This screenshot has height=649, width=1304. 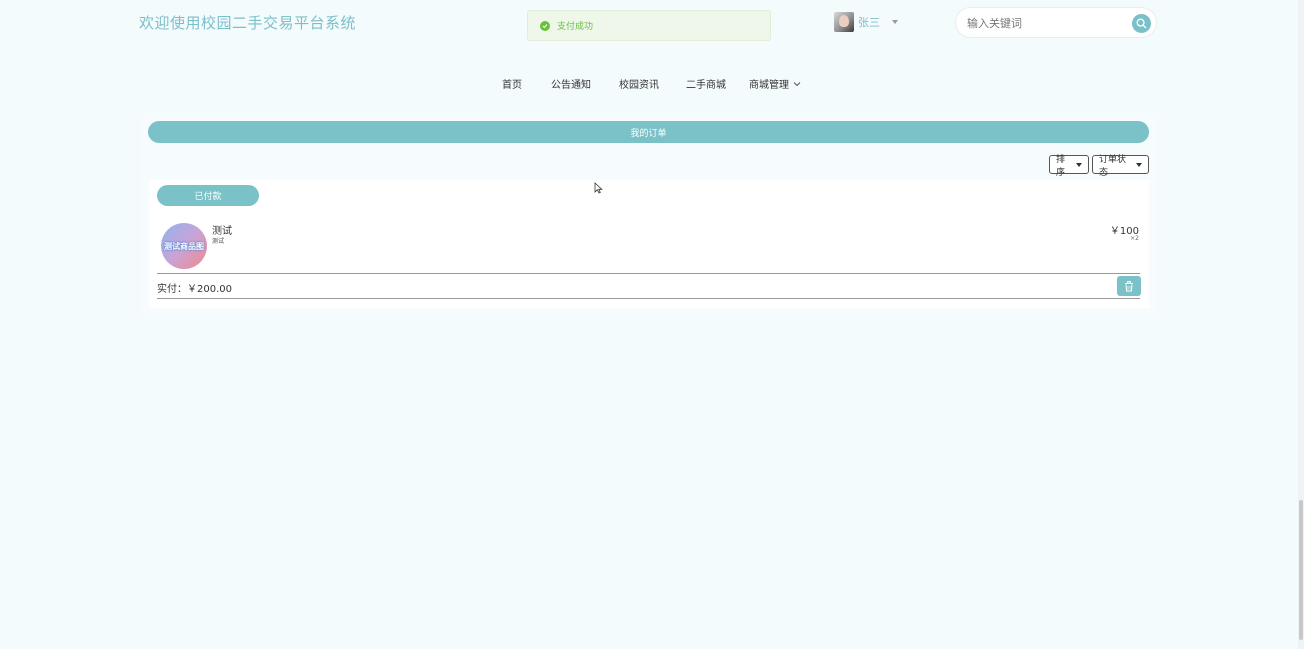 I want to click on payment-success-toast: 支付成功, so click(x=649, y=25).